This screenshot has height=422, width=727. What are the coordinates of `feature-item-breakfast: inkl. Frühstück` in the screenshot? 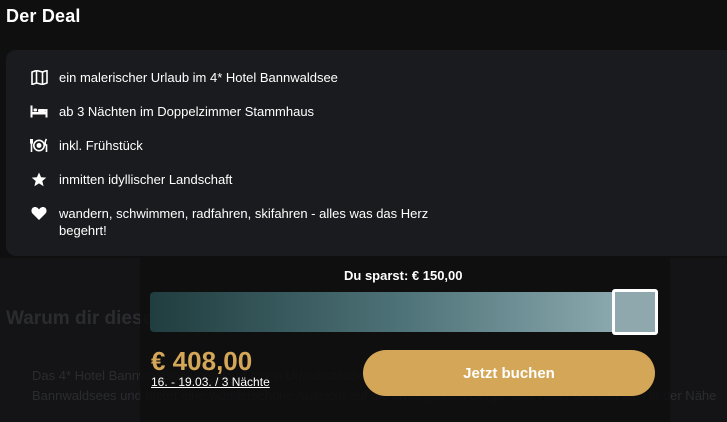 It's located at (86, 145).